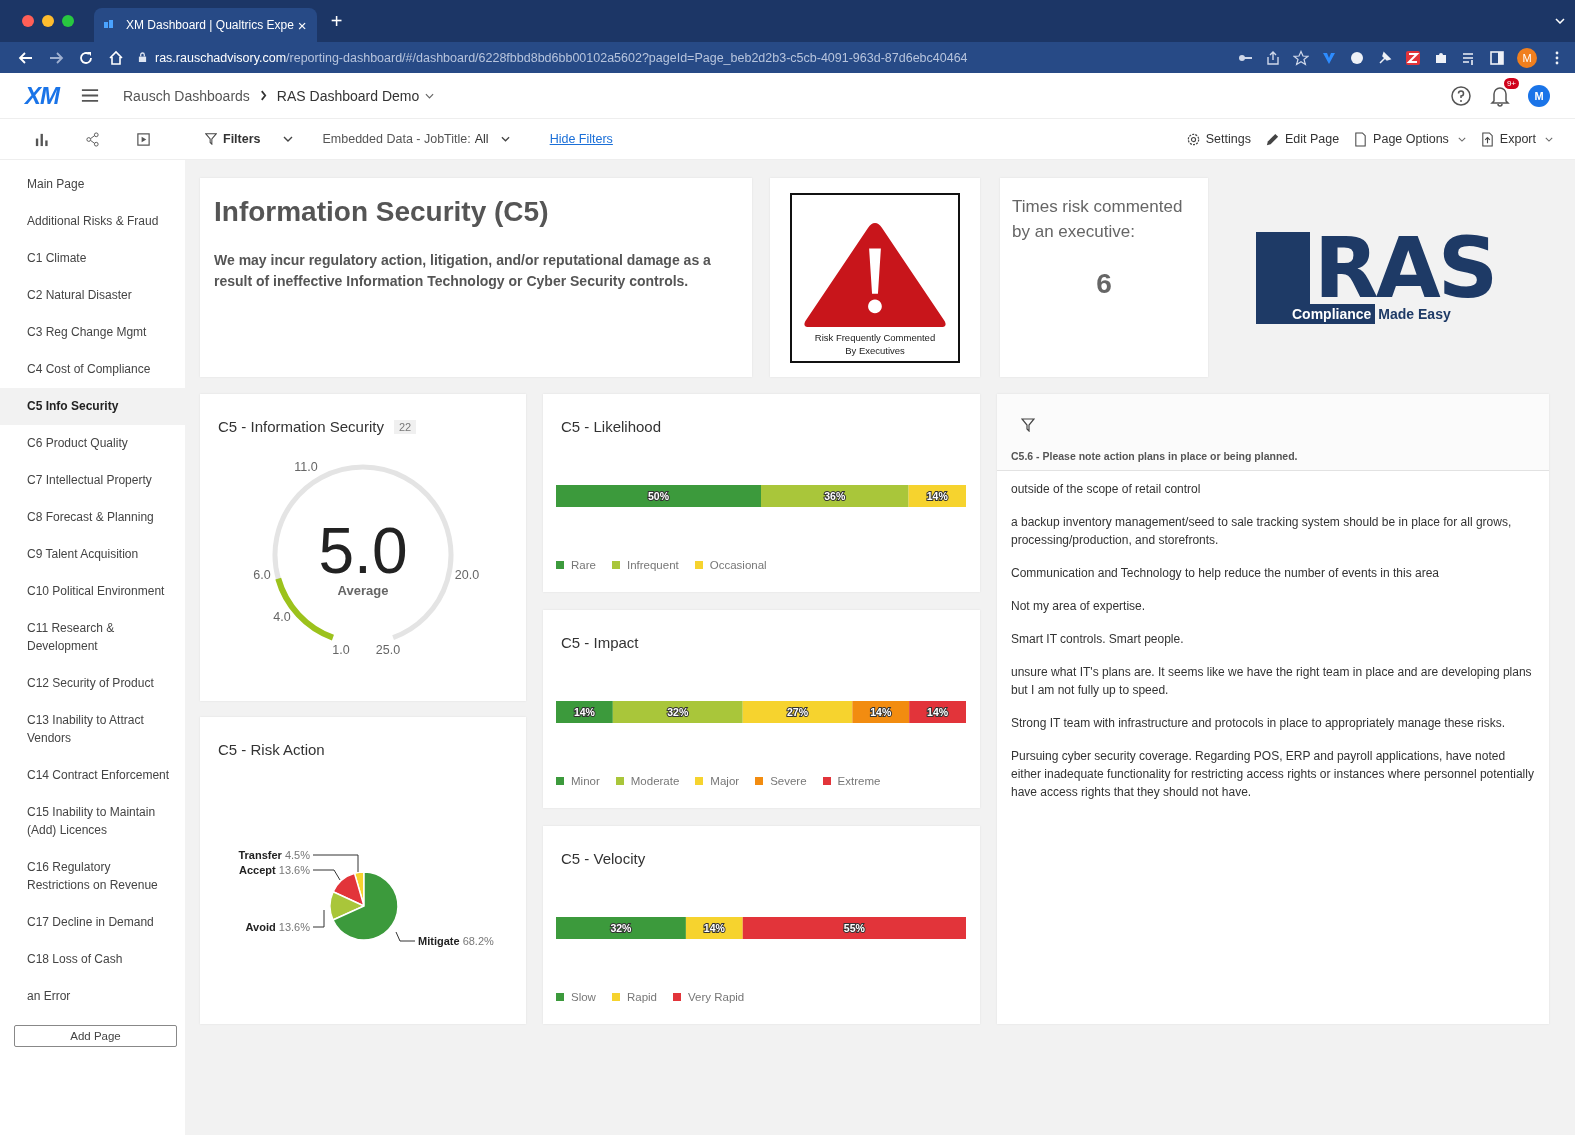 The height and width of the screenshot is (1135, 1575). What do you see at coordinates (92, 184) in the screenshot?
I see `sidebar-item: Main Page` at bounding box center [92, 184].